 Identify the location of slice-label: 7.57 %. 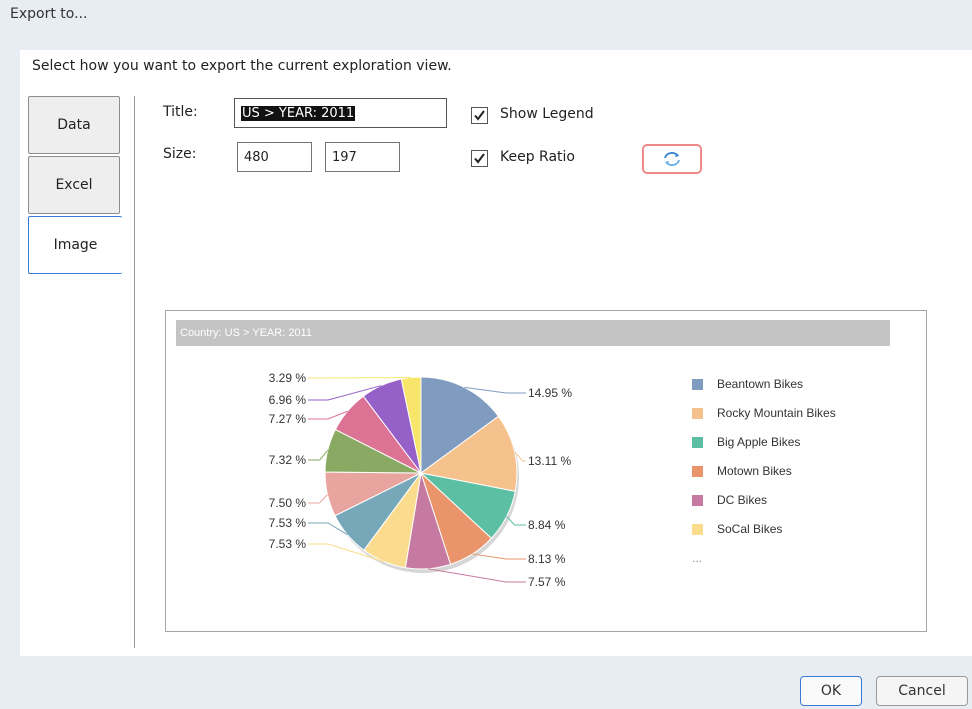
(547, 582).